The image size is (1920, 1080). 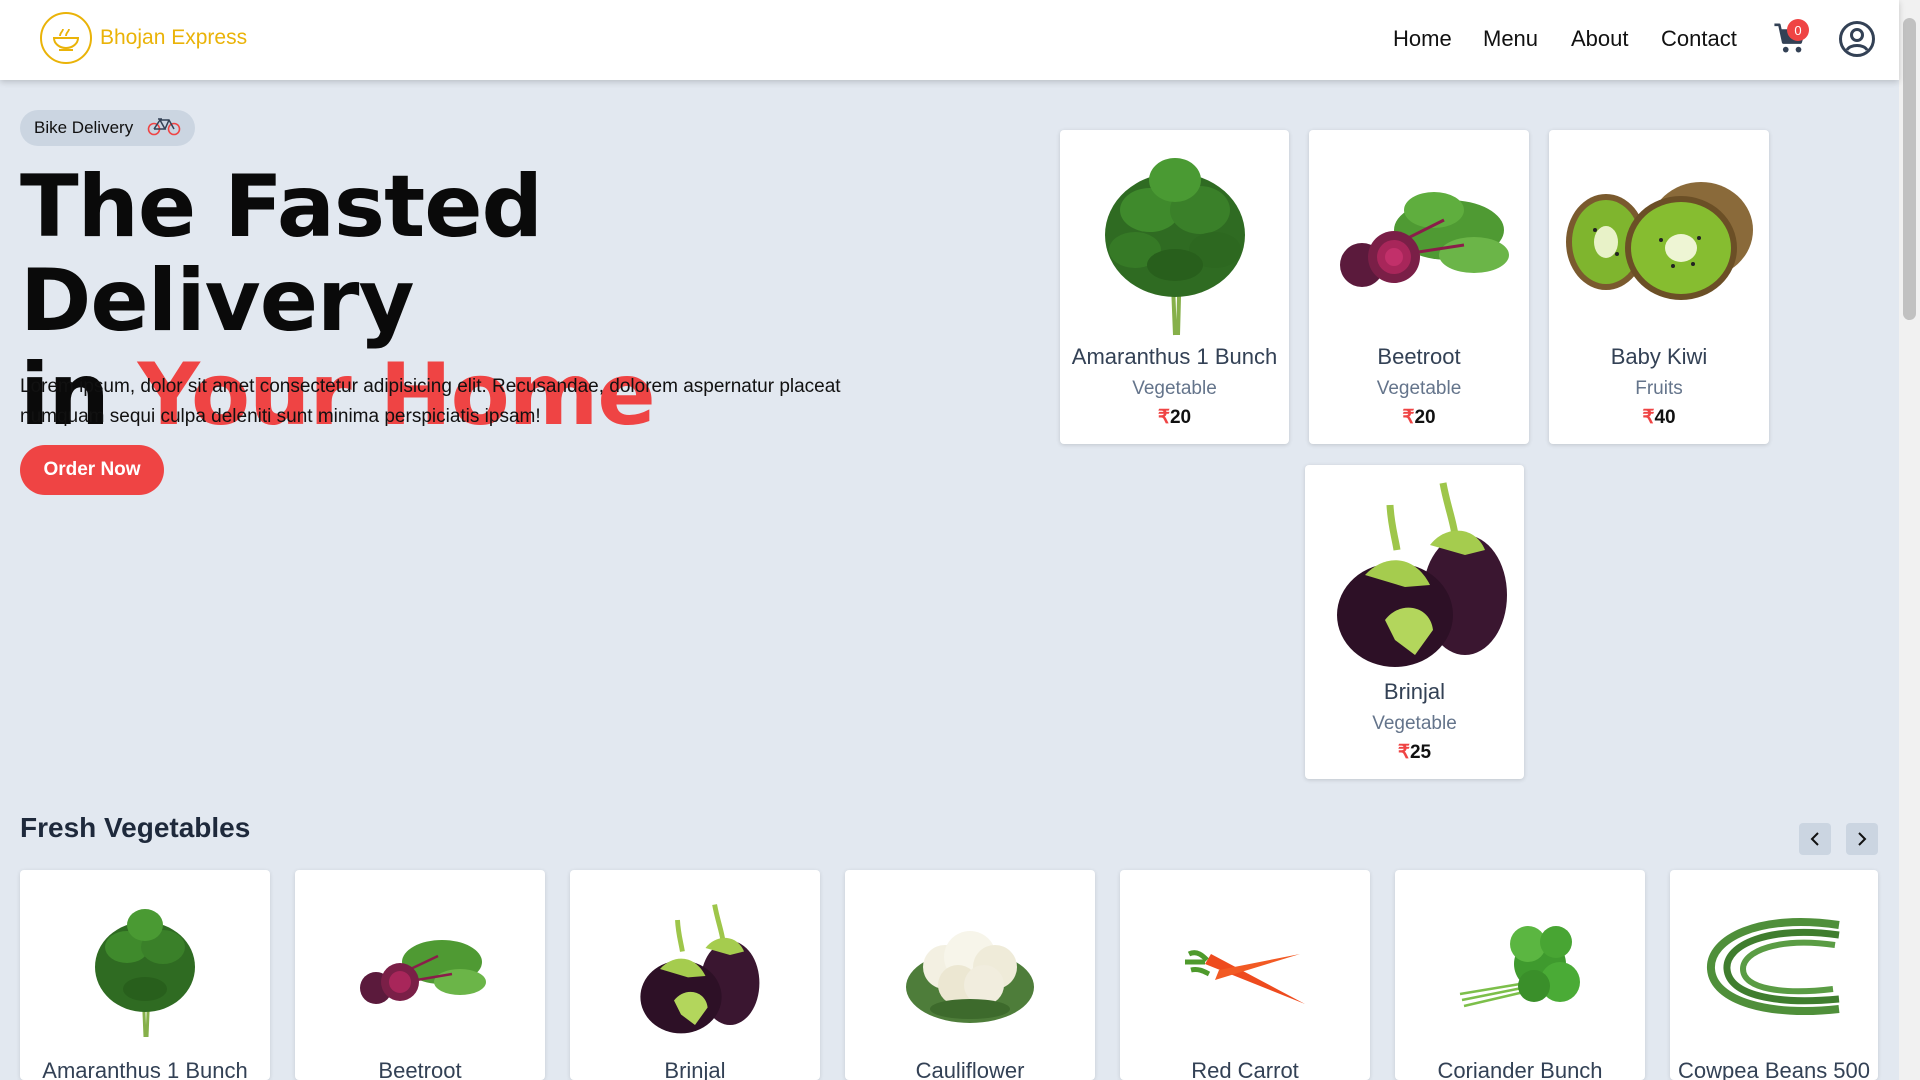 I want to click on nav-about-link: About, so click(x=1600, y=39).